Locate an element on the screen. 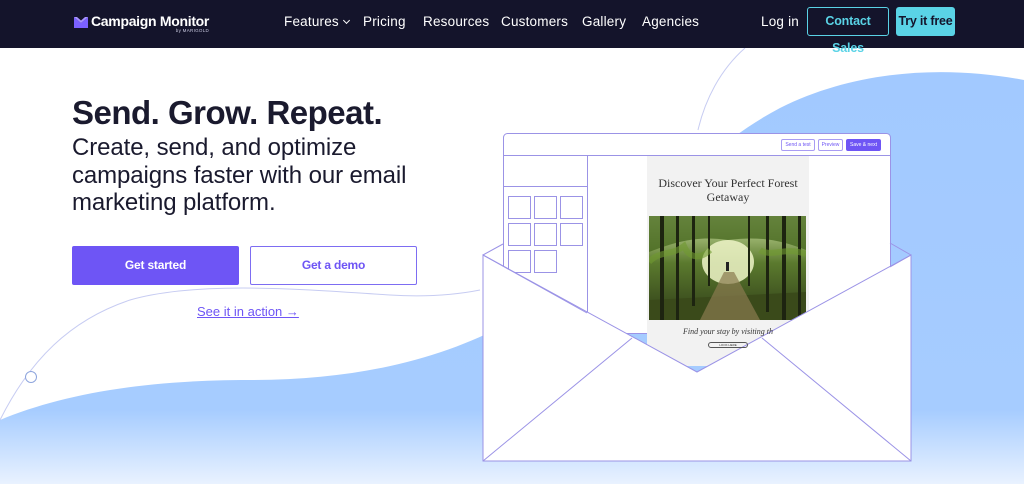 The width and height of the screenshot is (1024, 484). forest-photo is located at coordinates (727, 268).